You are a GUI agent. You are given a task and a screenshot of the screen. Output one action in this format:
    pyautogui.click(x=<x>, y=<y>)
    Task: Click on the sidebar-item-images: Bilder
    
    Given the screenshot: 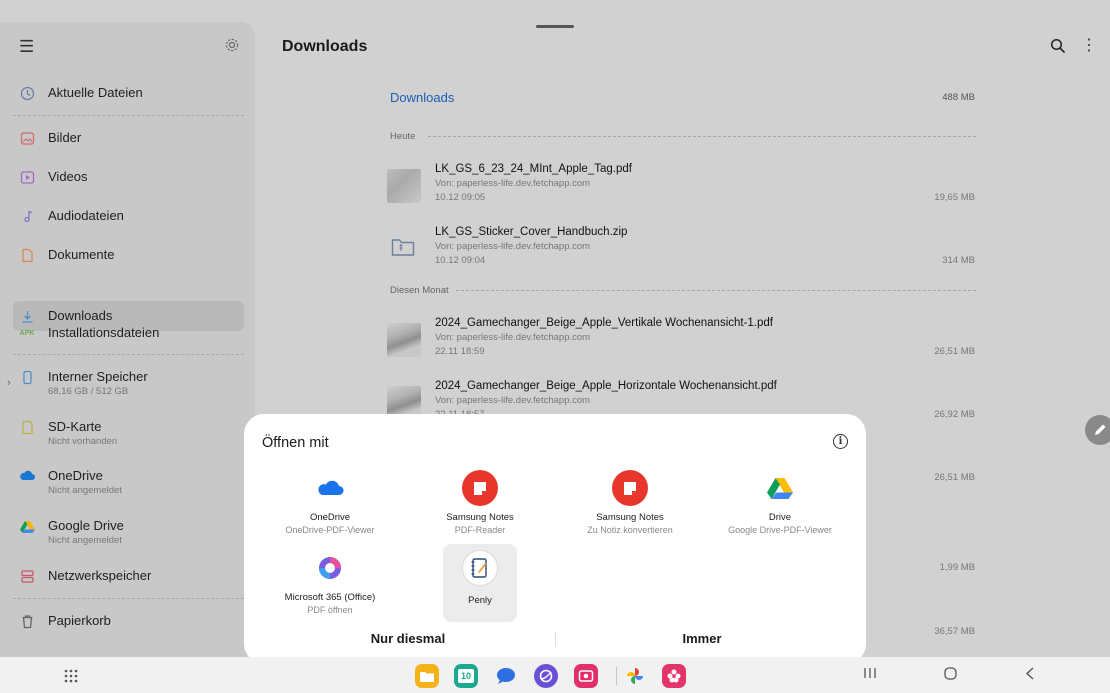 What is the action you would take?
    pyautogui.click(x=128, y=138)
    